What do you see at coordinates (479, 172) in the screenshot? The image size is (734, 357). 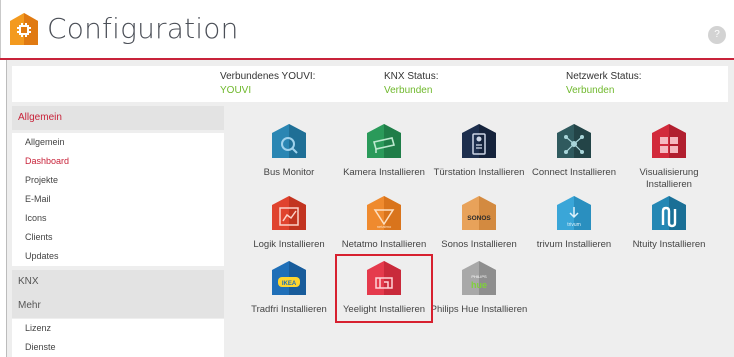 I see `tile-label: Türstation Installieren` at bounding box center [479, 172].